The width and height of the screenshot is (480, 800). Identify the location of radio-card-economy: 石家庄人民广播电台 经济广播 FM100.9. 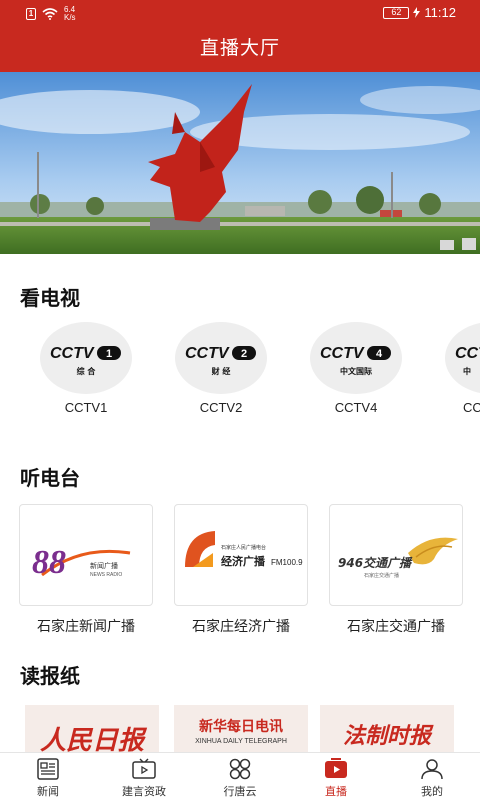
(241, 555).